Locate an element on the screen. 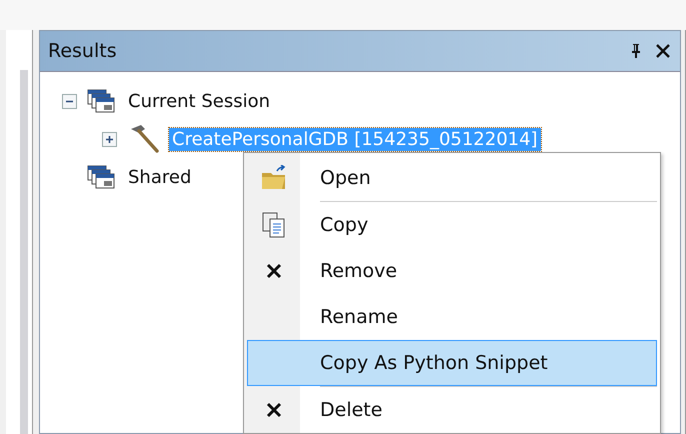  tree-item: Current Session is located at coordinates (199, 101).